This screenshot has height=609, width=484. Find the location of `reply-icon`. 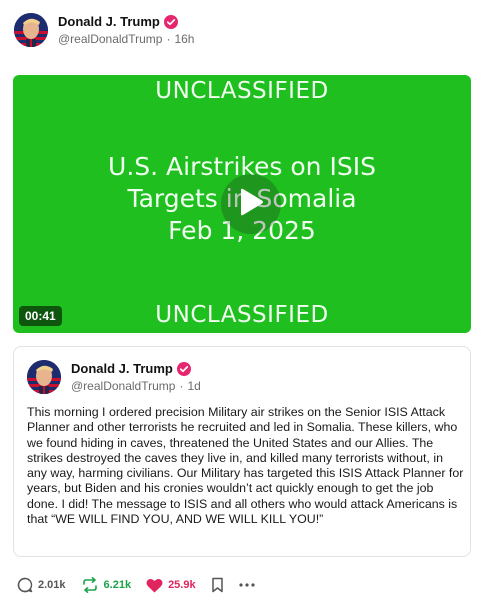

reply-icon is located at coordinates (25, 585).